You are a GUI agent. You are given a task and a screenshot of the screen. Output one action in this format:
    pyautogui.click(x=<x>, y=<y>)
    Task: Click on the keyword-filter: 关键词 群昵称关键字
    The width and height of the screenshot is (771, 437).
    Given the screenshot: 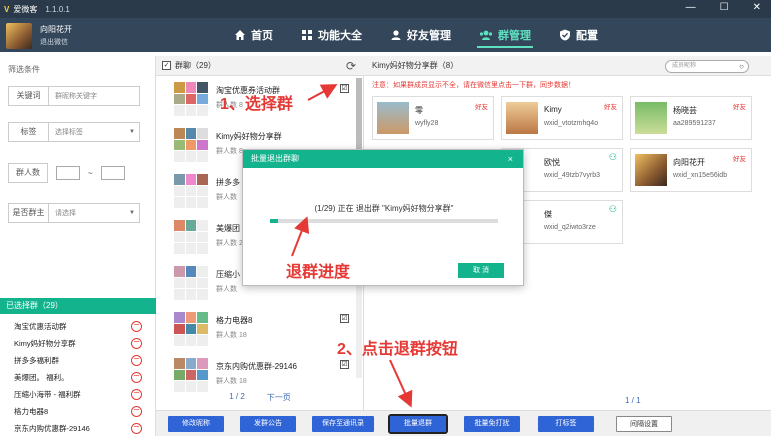 What is the action you would take?
    pyautogui.click(x=74, y=96)
    